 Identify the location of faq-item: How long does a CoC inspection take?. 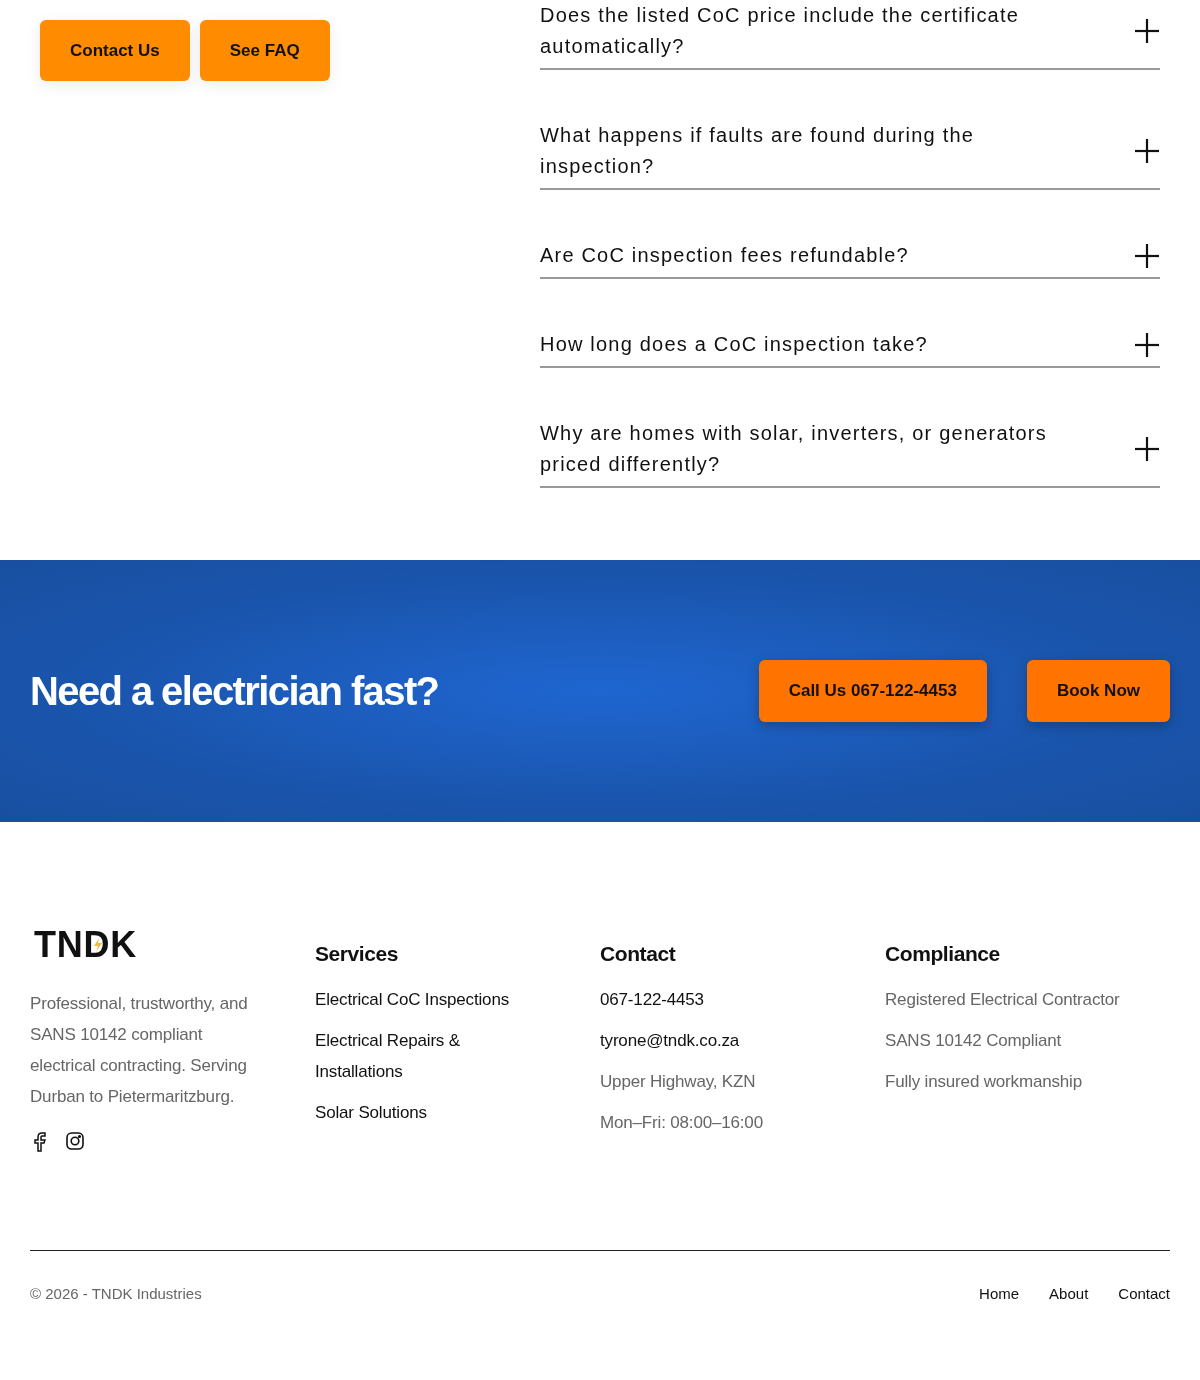
(850, 323).